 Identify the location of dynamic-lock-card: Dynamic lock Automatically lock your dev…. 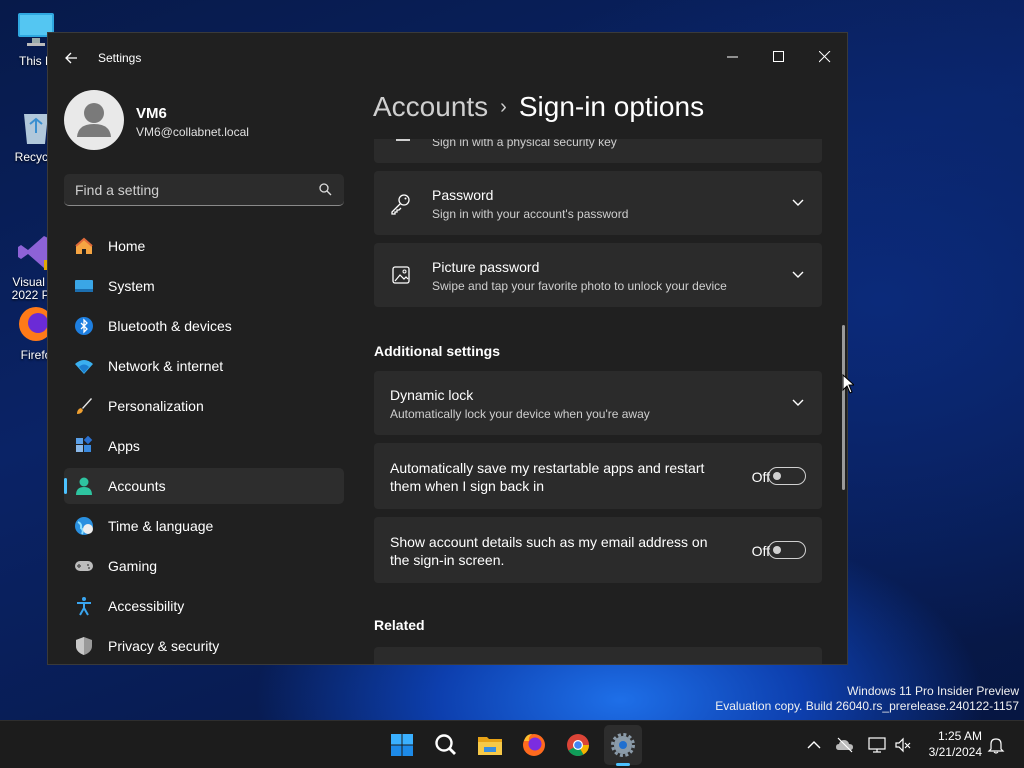
(598, 403).